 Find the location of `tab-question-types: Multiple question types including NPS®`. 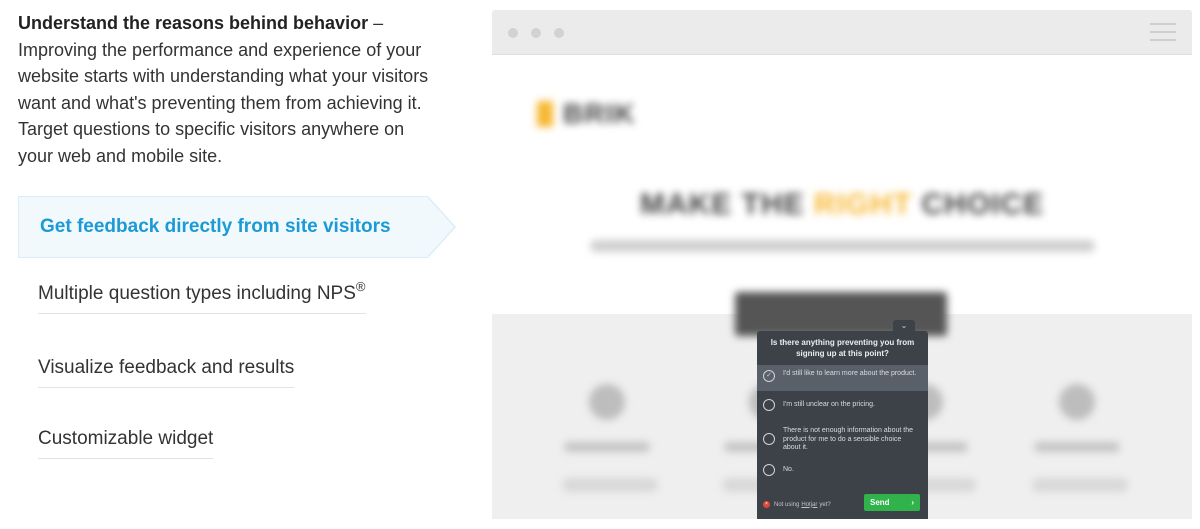

tab-question-types: Multiple question types including NPS® is located at coordinates (202, 296).